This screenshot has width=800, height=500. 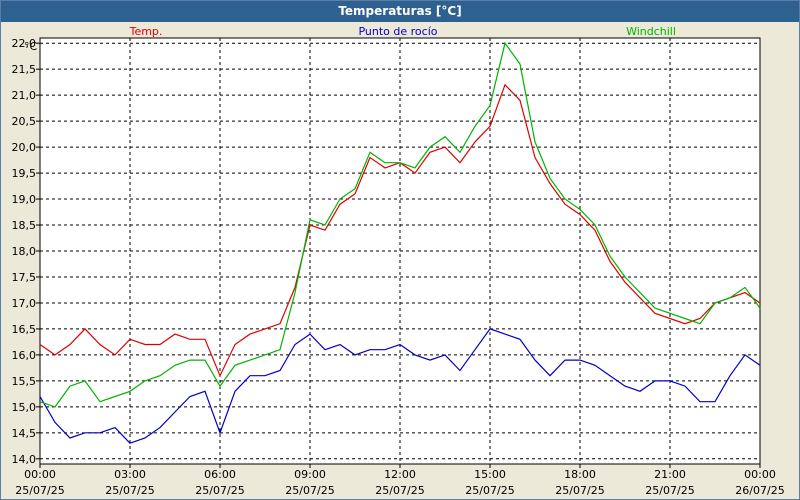 What do you see at coordinates (24, 199) in the screenshot?
I see `y-tick-label: 19,0` at bounding box center [24, 199].